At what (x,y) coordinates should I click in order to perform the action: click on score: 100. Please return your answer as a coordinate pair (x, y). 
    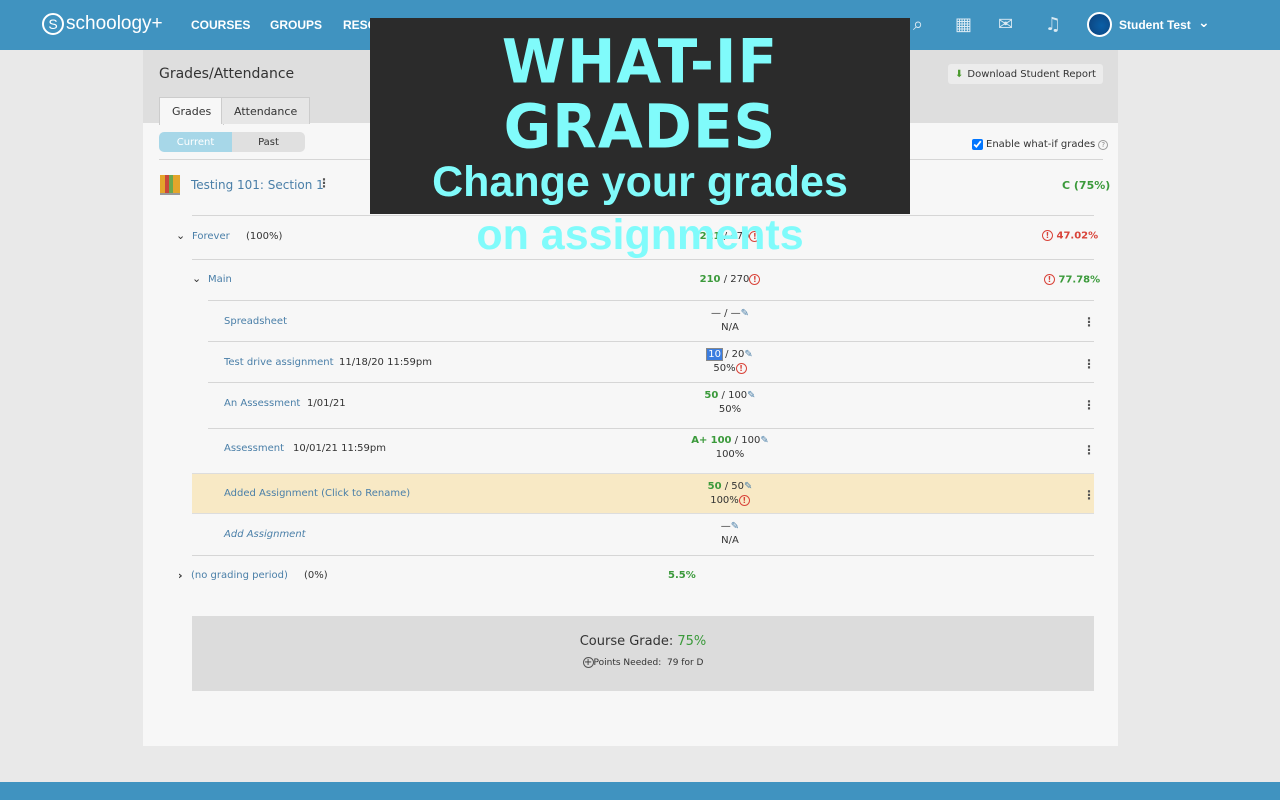
    Looking at the image, I should click on (721, 440).